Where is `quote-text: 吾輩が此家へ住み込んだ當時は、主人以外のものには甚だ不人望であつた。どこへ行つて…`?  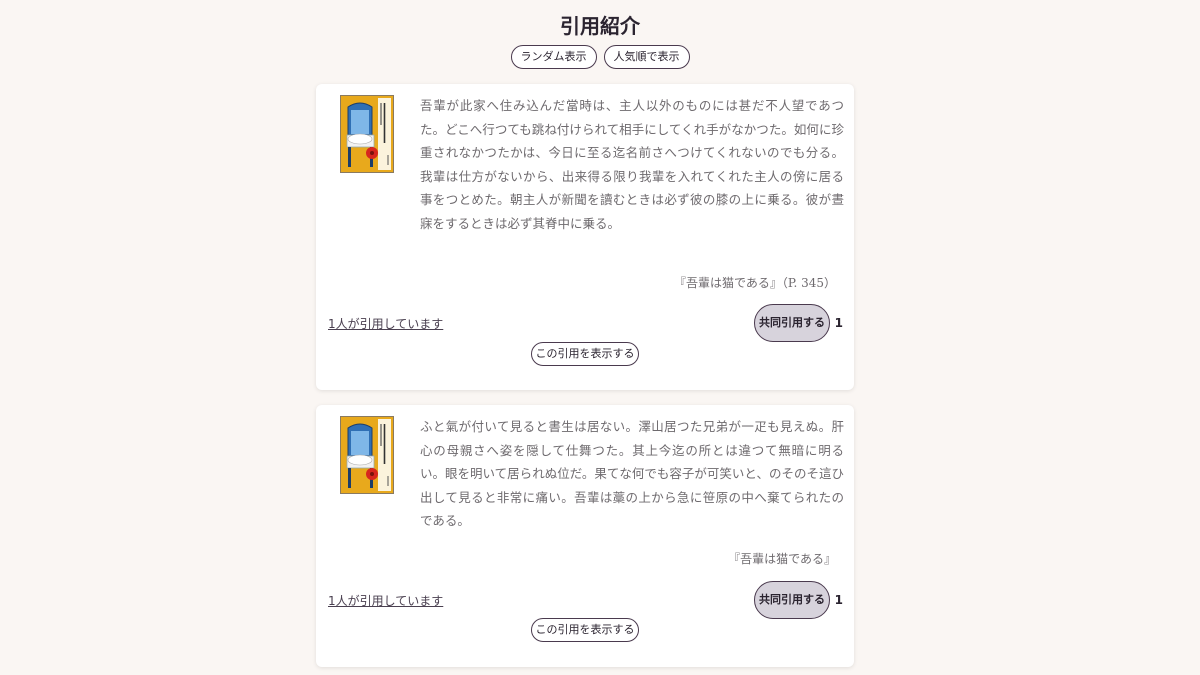 quote-text: 吾輩が此家へ住み込んだ當時は、主人以外のものには甚だ不人望であつた。どこへ行つて… is located at coordinates (632, 164).